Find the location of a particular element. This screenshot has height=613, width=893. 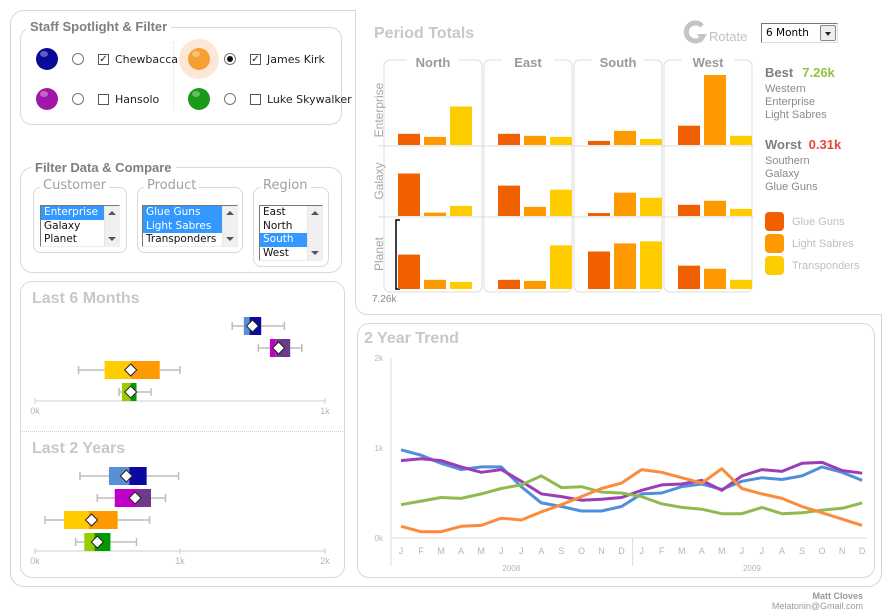

month-label: A is located at coordinates (702, 551).